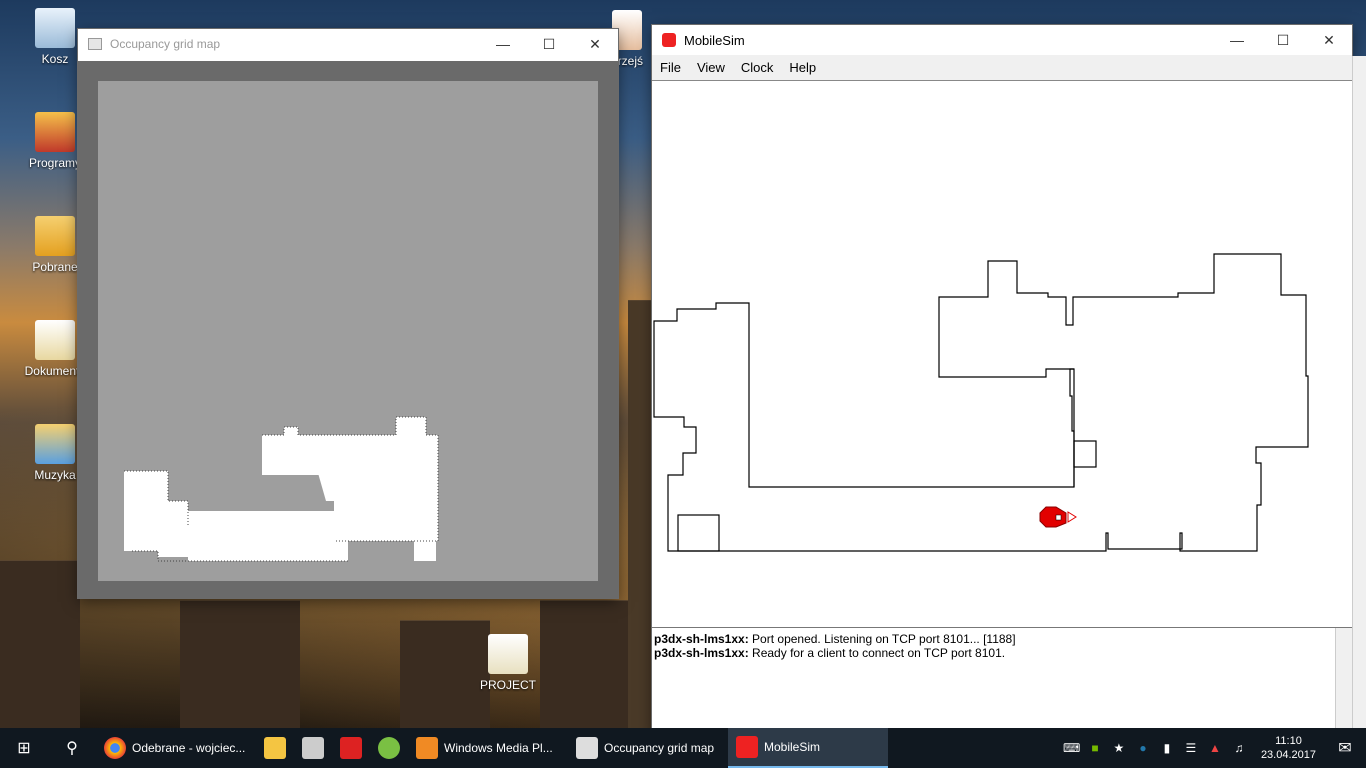 The height and width of the screenshot is (768, 1366). What do you see at coordinates (1345, 748) in the screenshot?
I see `notification-icon: ✉` at bounding box center [1345, 748].